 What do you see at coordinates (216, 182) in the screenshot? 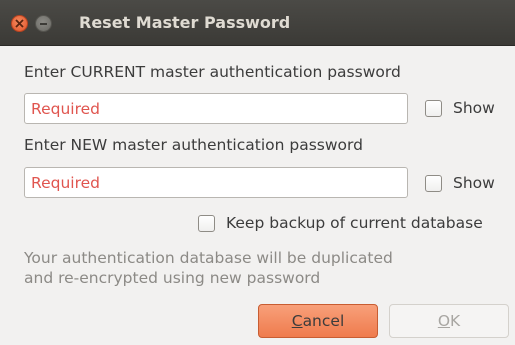
I see `new-password-input` at bounding box center [216, 182].